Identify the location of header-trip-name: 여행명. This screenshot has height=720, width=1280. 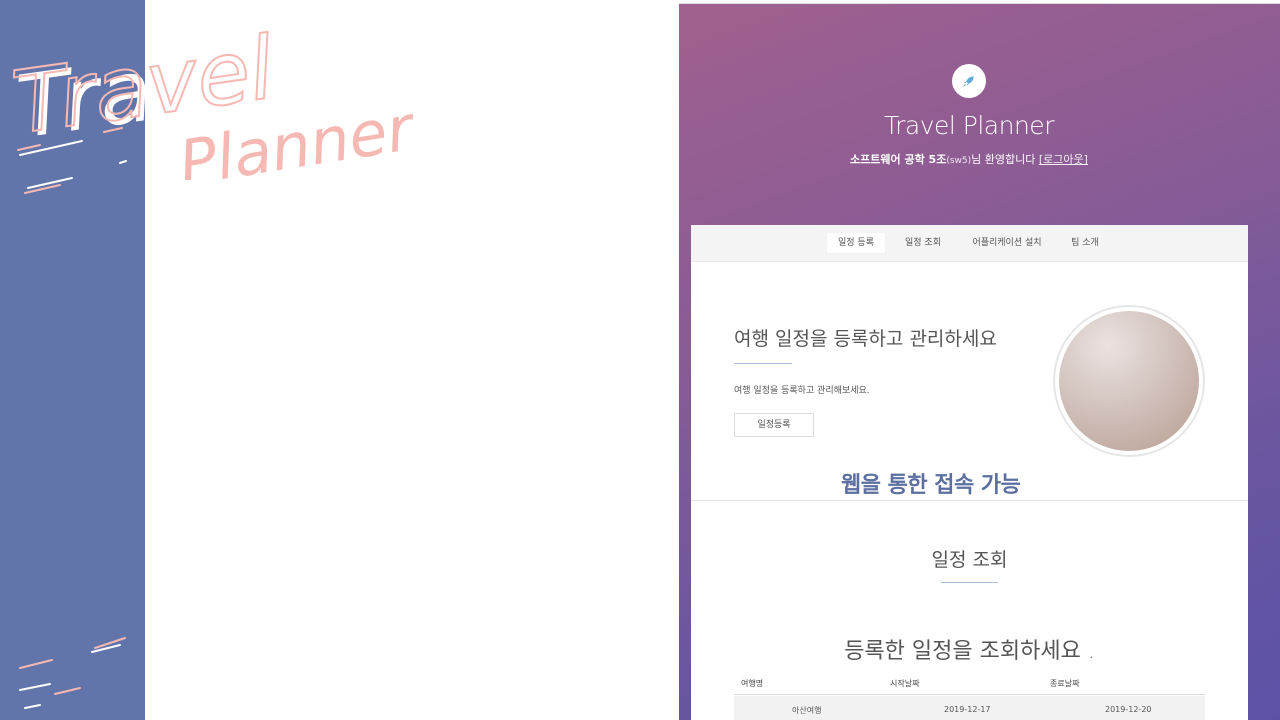
(752, 683).